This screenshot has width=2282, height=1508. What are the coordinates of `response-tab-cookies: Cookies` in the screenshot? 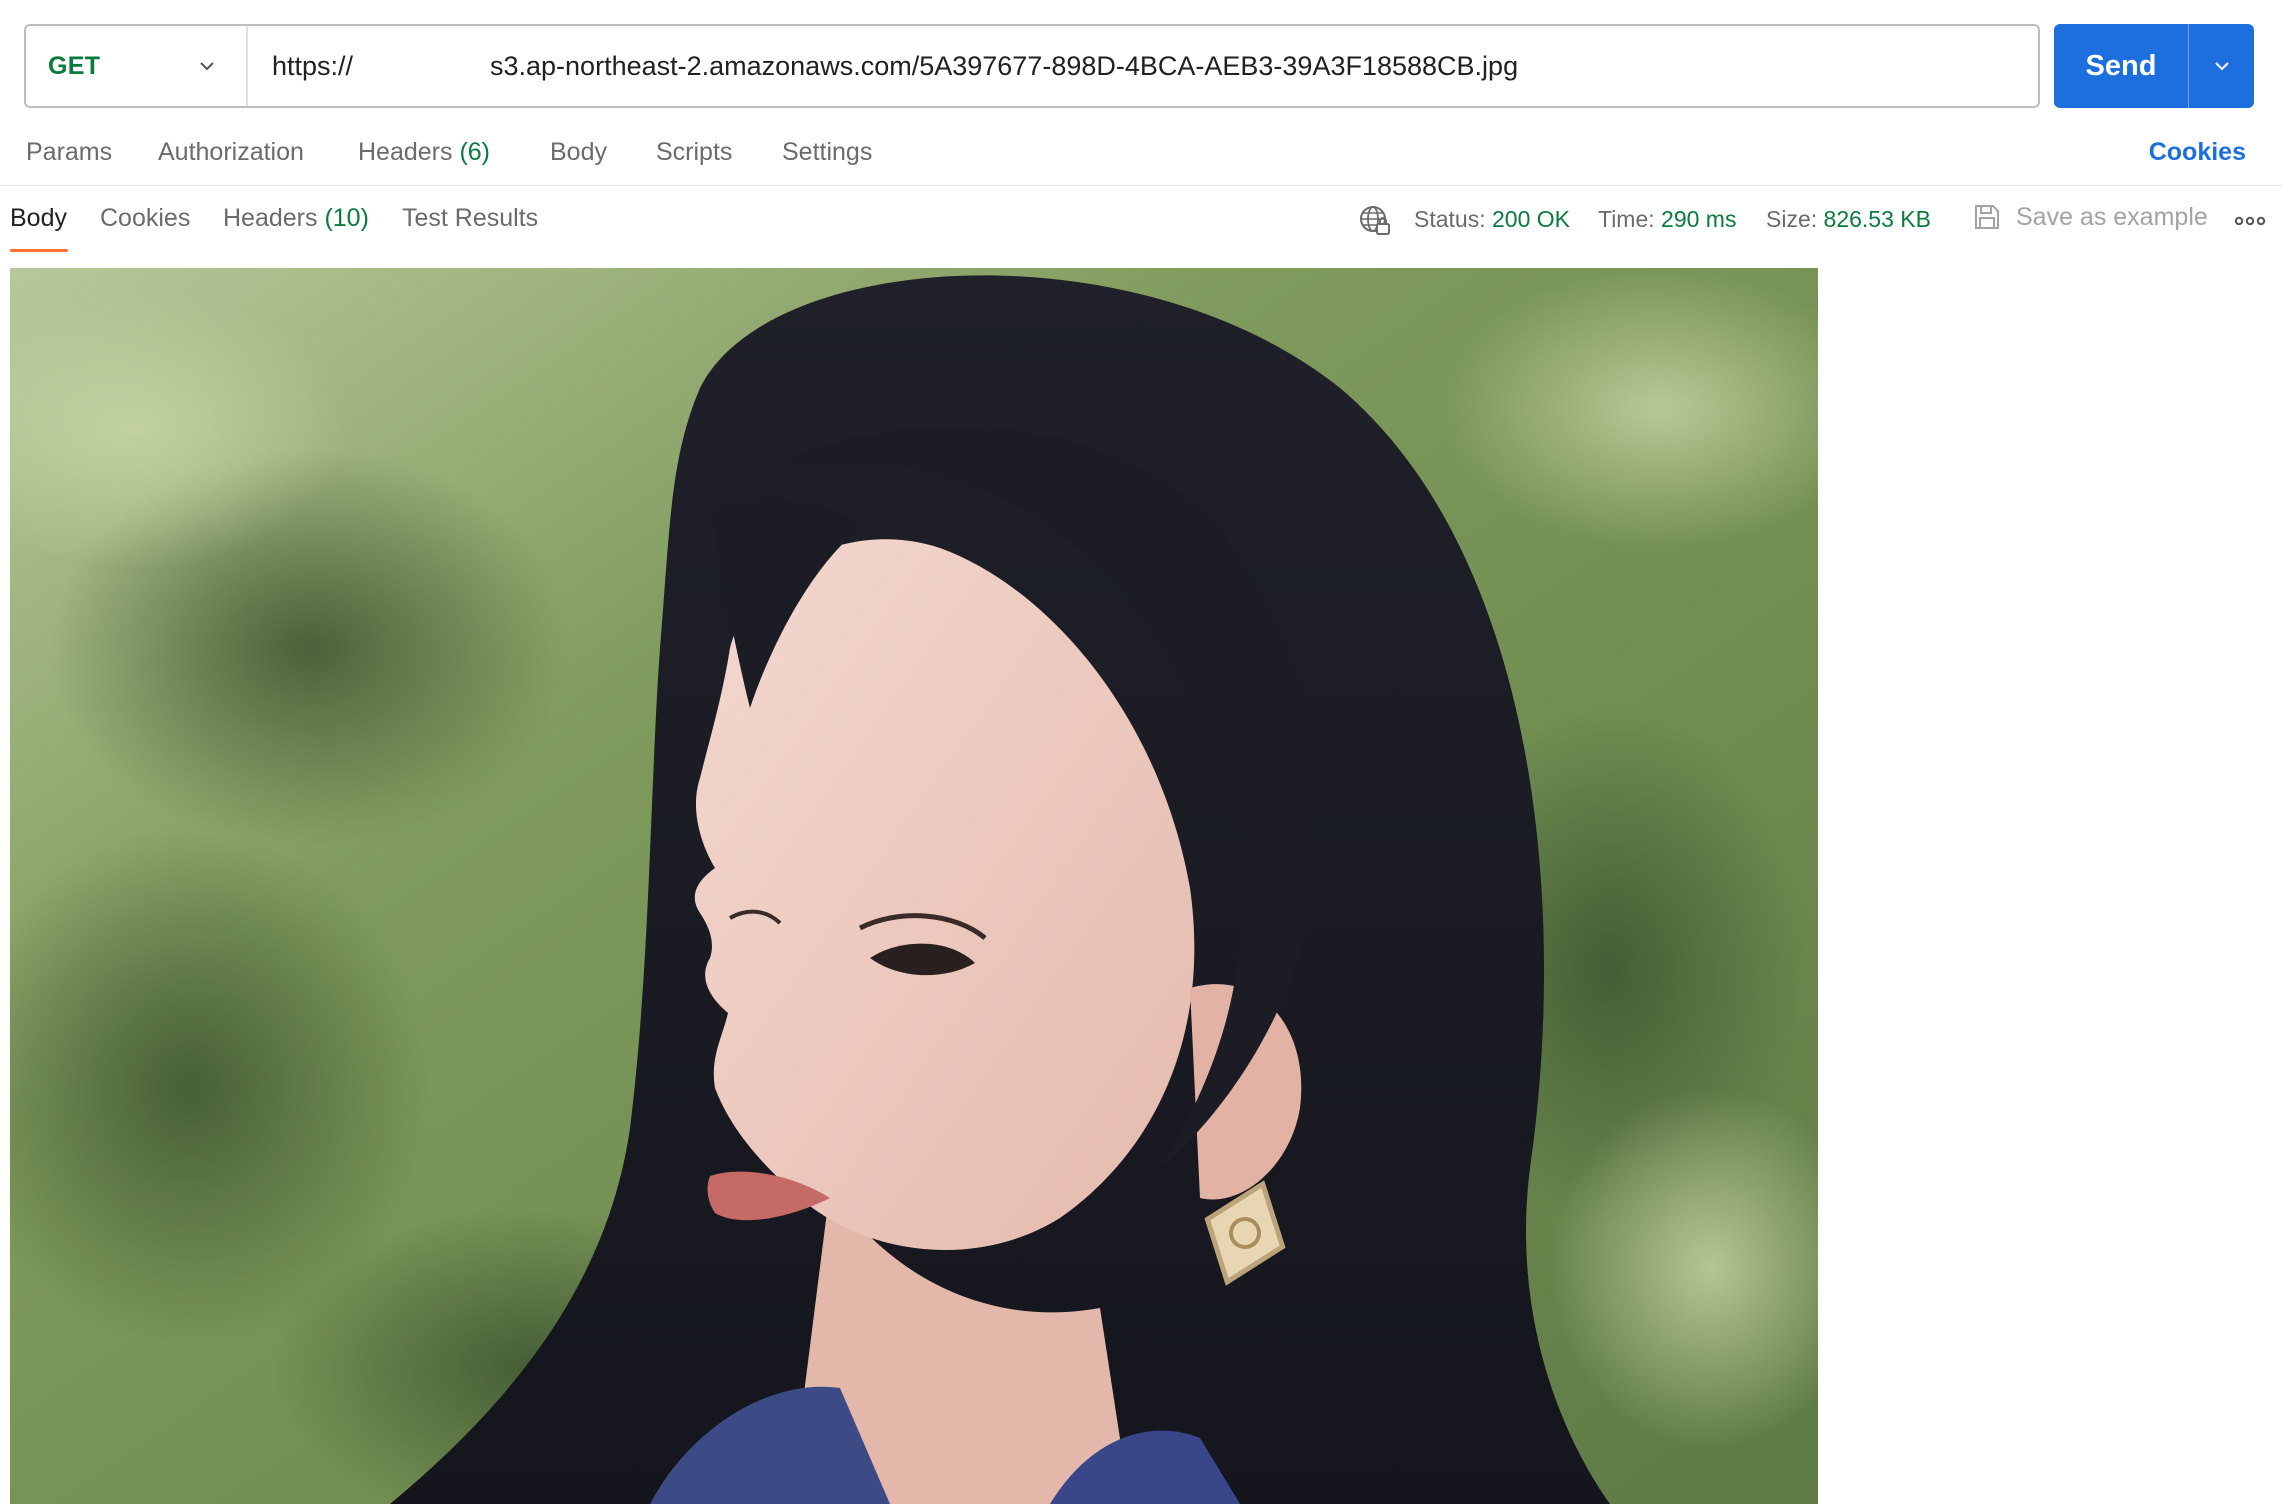 It's located at (145, 218).